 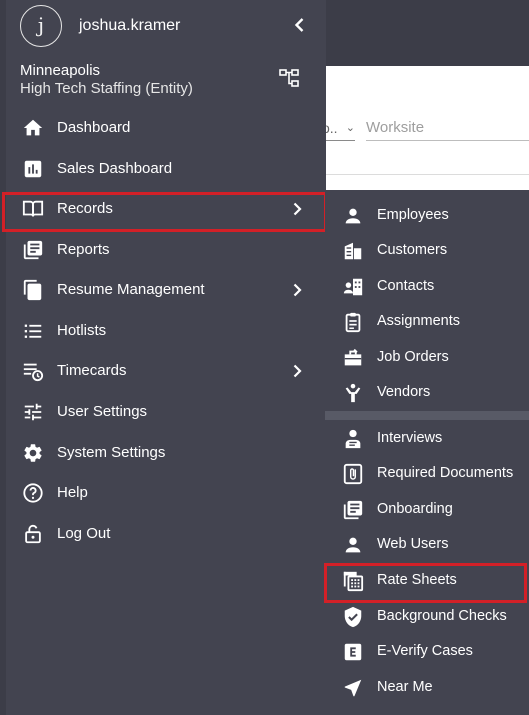 What do you see at coordinates (413, 544) in the screenshot?
I see `submenu-label: Web Users` at bounding box center [413, 544].